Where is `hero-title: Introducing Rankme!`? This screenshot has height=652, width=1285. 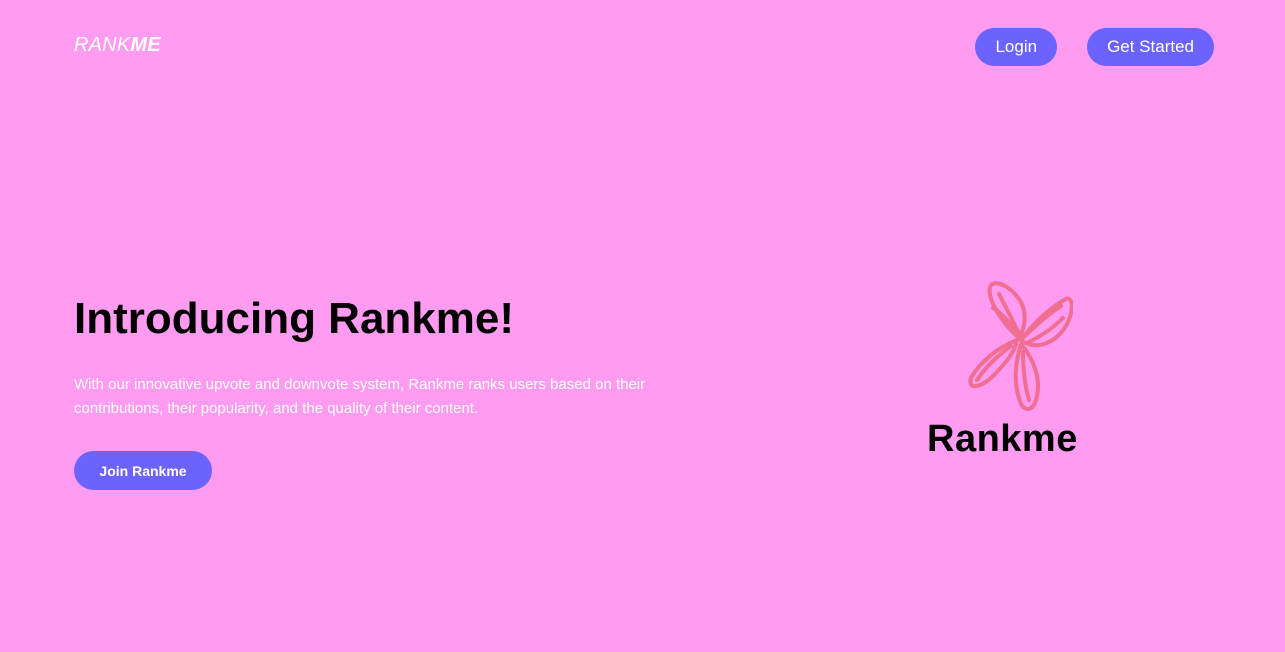
hero-title: Introducing Rankme! is located at coordinates (294, 318).